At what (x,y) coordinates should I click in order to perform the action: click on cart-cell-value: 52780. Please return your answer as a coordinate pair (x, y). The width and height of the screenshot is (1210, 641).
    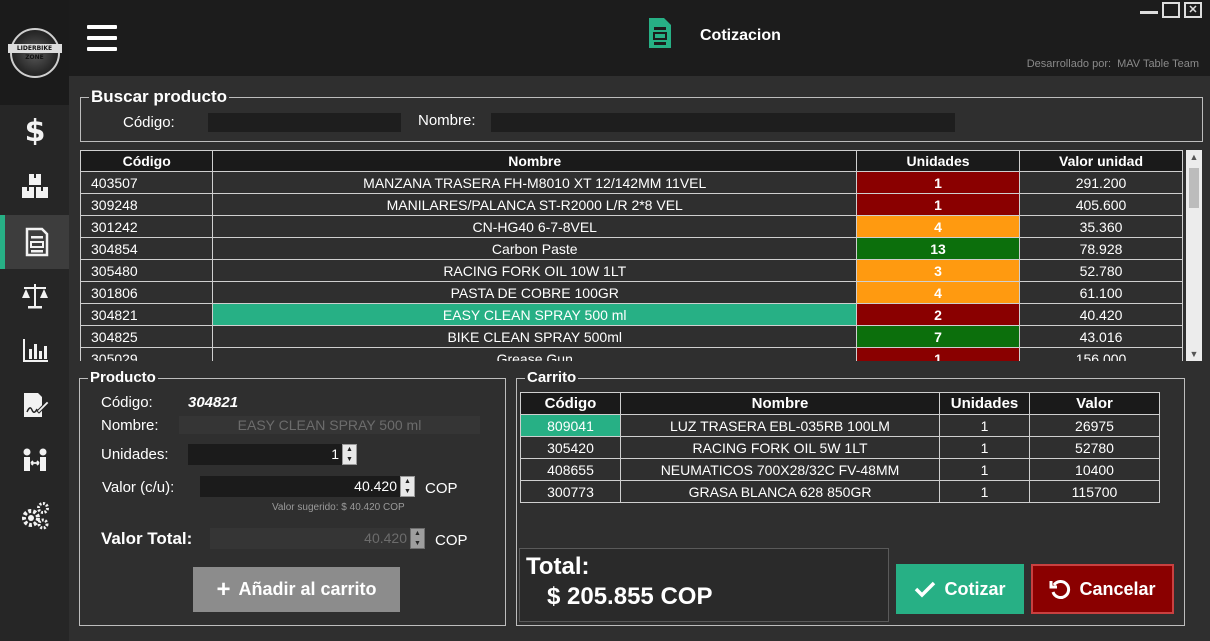
    Looking at the image, I should click on (1094, 447).